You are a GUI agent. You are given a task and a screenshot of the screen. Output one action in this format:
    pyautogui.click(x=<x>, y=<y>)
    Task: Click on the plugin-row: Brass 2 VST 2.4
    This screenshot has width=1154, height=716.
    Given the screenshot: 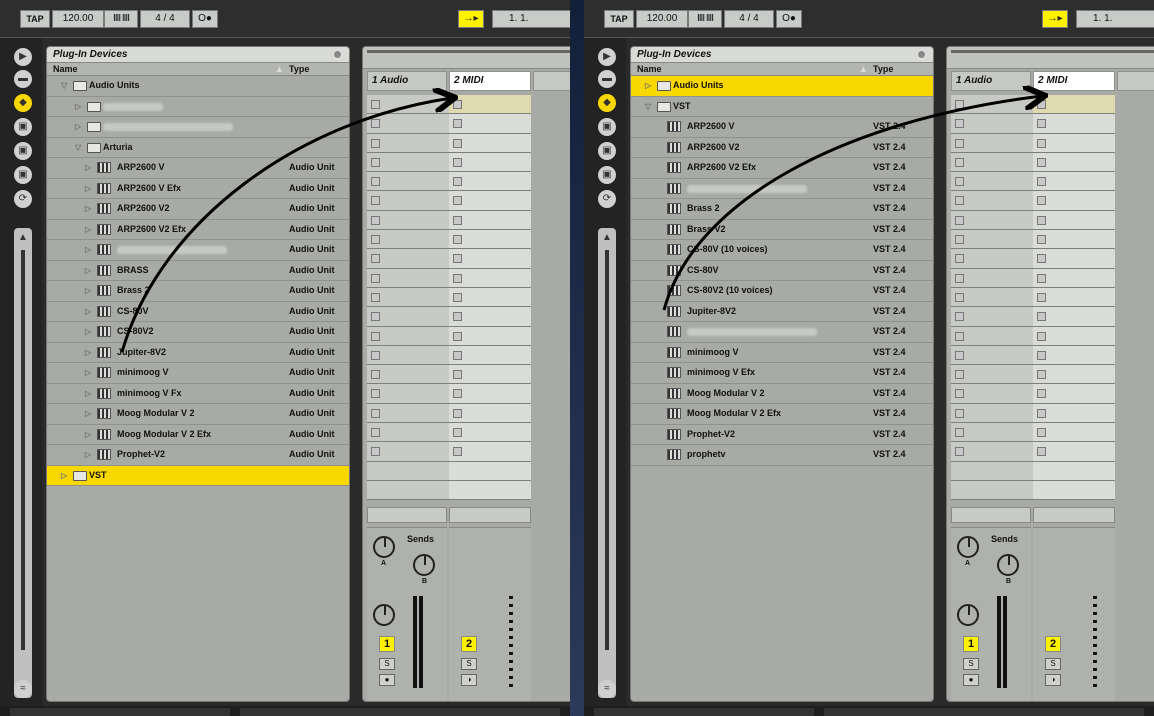 What is the action you would take?
    pyautogui.click(x=782, y=209)
    